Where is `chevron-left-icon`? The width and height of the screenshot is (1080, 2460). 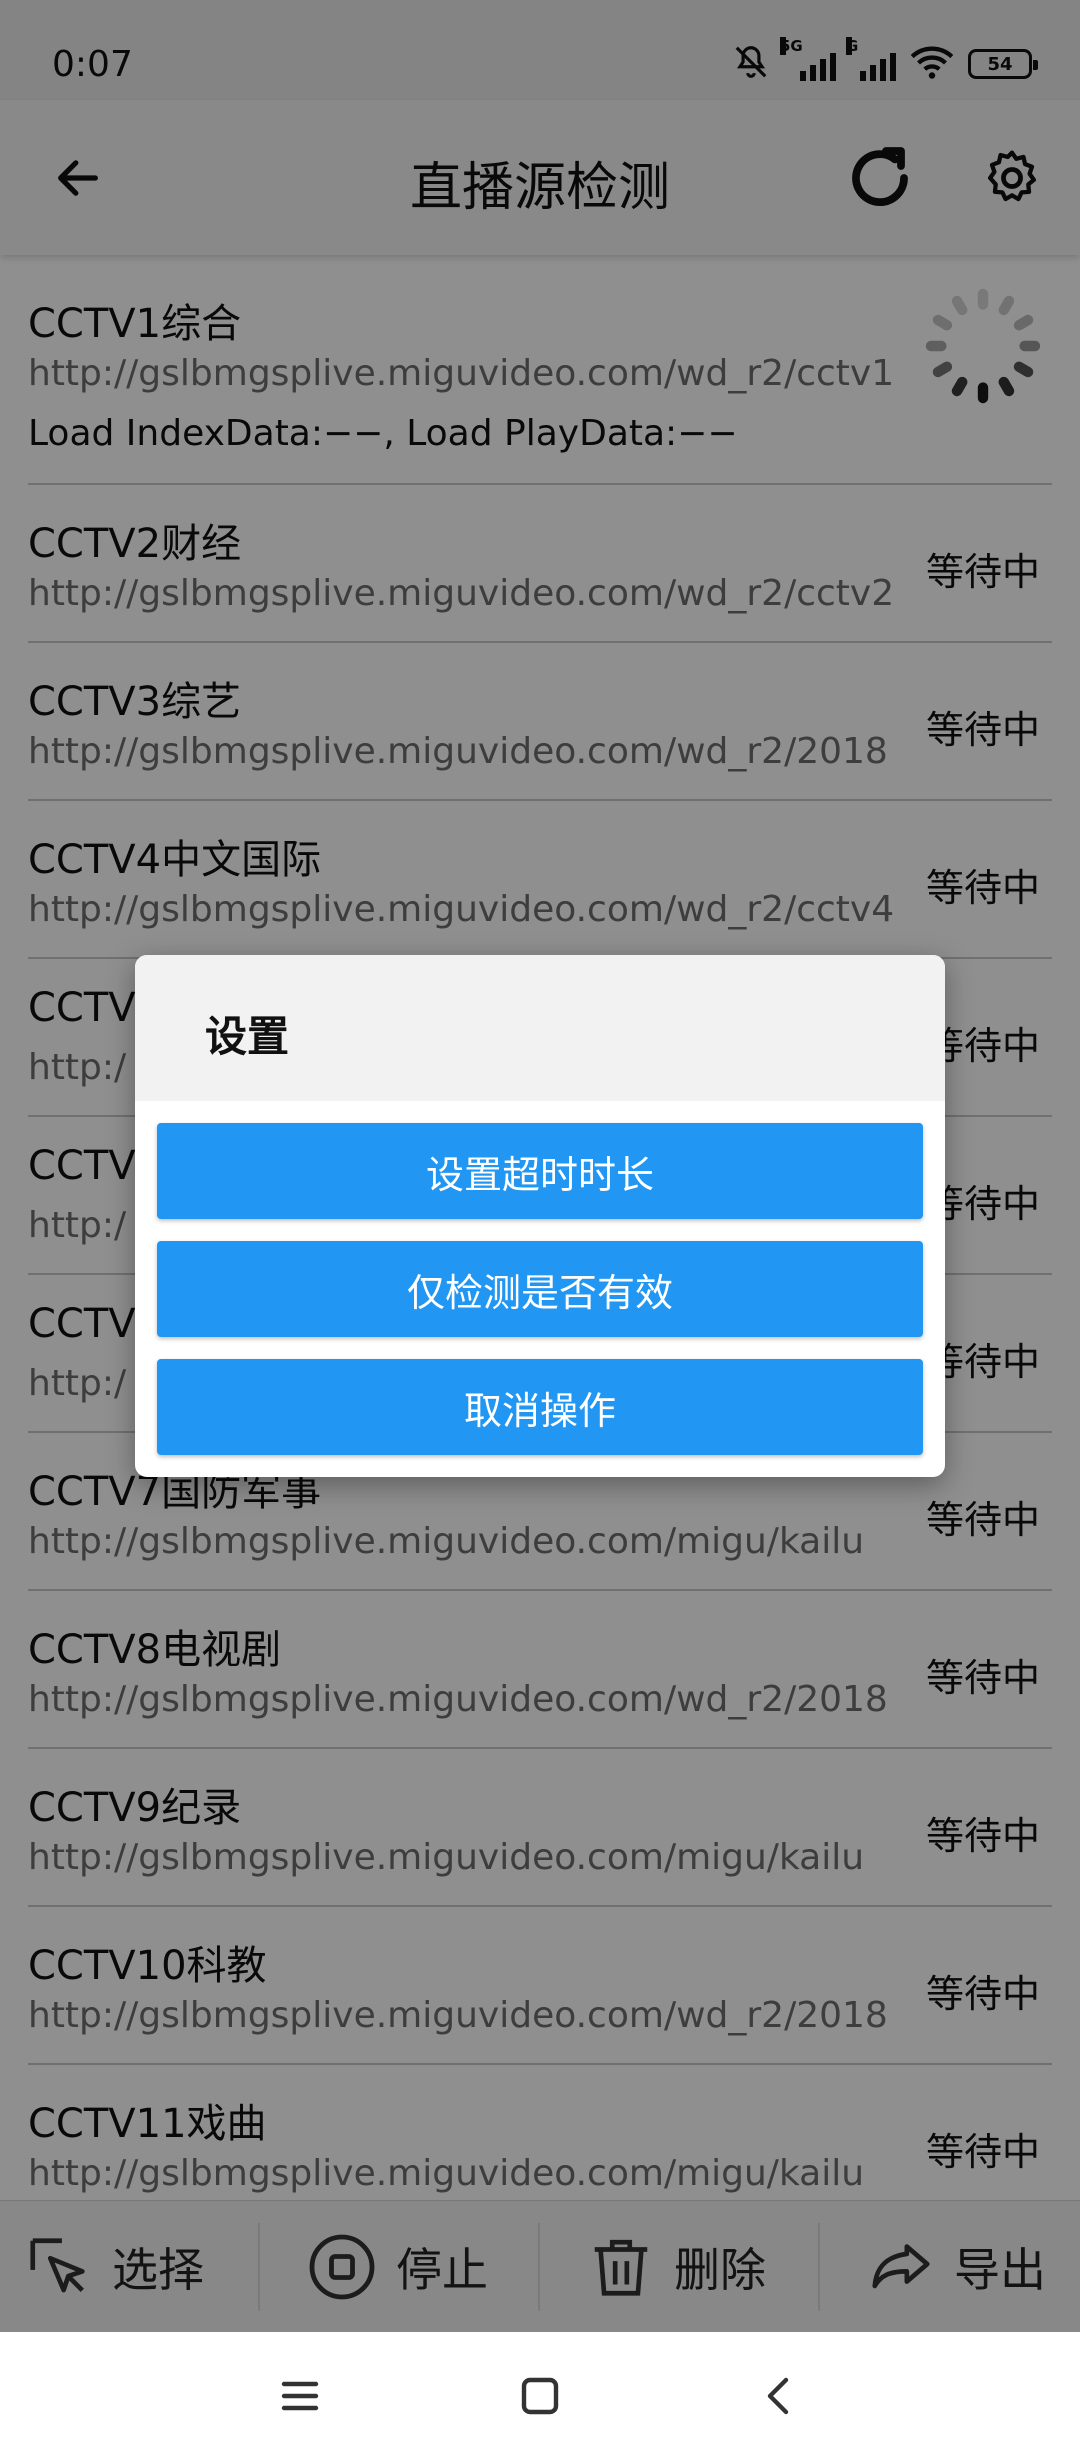 chevron-left-icon is located at coordinates (778, 2396).